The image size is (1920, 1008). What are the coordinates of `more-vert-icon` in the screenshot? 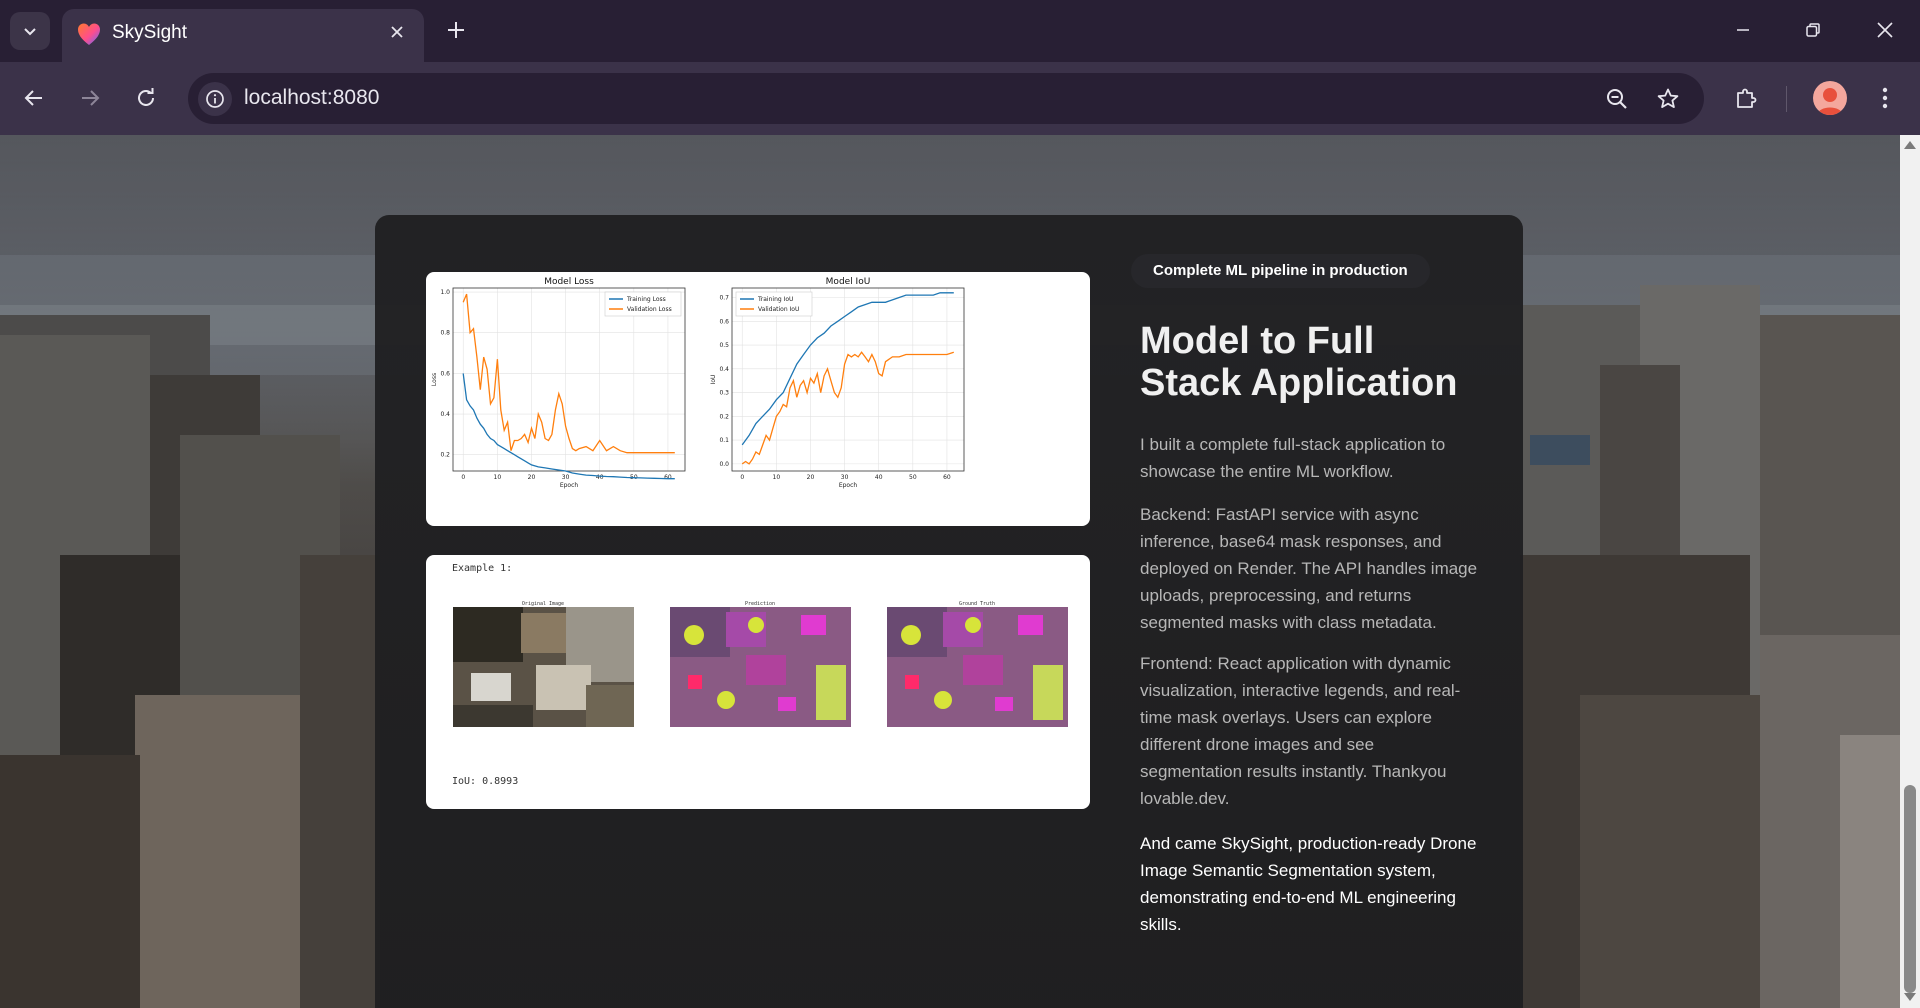 It's located at (1885, 98).